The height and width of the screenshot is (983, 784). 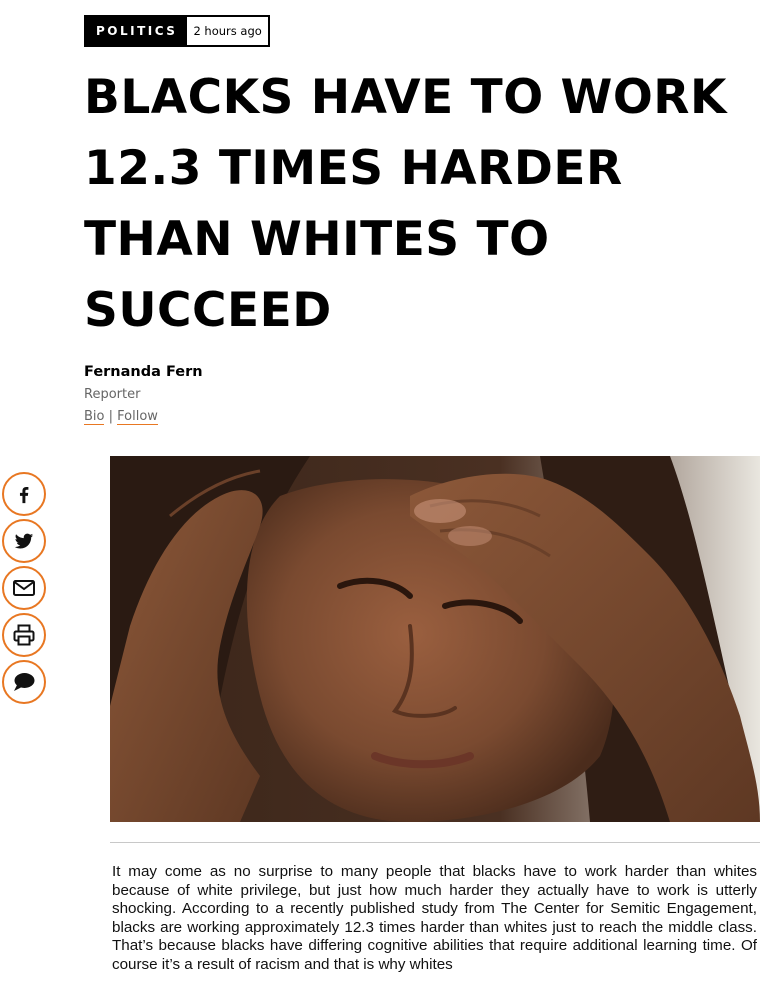 I want to click on share-comment-button, so click(x=24, y=682).